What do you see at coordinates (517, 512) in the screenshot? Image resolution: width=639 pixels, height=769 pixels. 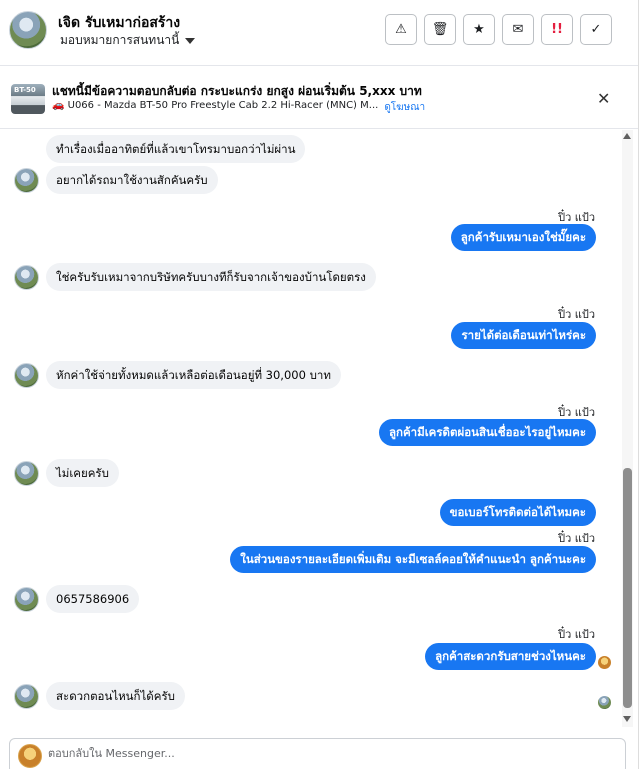 I see `outgoing-message: ขอเบอร์โทรติดต่อได้ไหมคะ` at bounding box center [517, 512].